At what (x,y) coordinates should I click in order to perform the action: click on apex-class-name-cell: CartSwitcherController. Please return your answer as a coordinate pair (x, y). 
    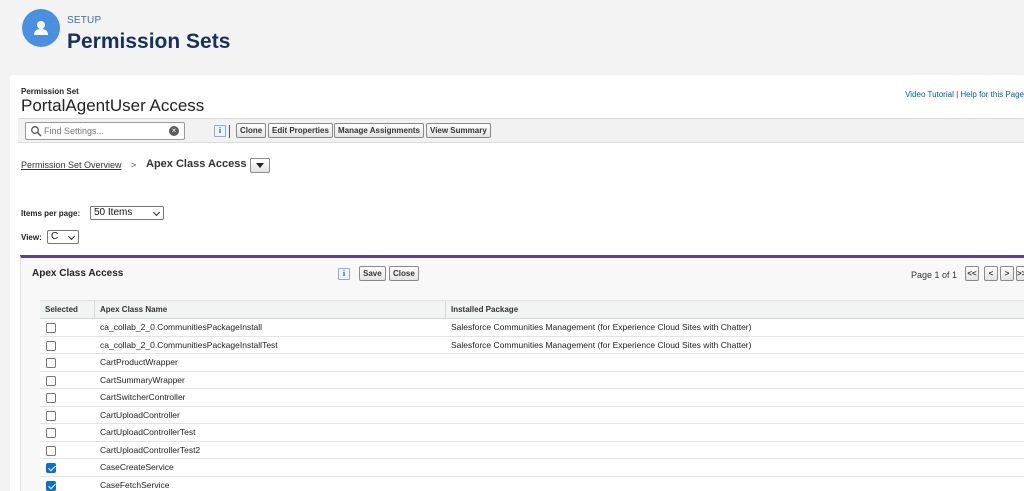
    Looking at the image, I should click on (143, 397).